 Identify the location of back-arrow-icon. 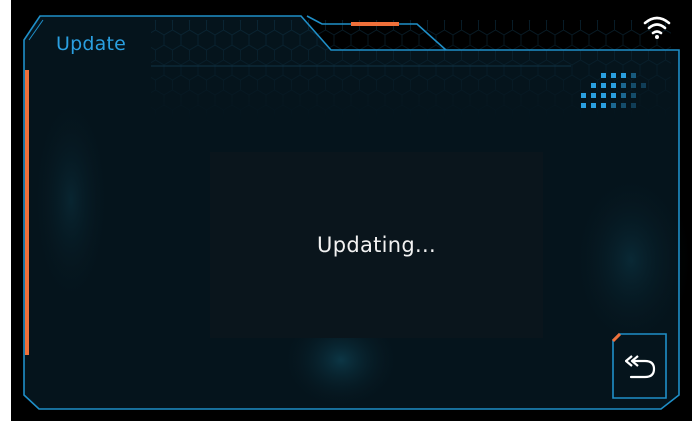
(640, 367).